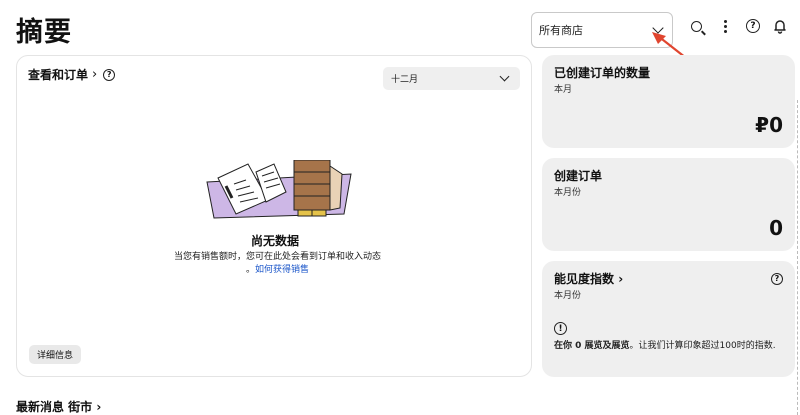 This screenshot has width=800, height=415. What do you see at coordinates (561, 30) in the screenshot?
I see `store-selector-label: 所有商店` at bounding box center [561, 30].